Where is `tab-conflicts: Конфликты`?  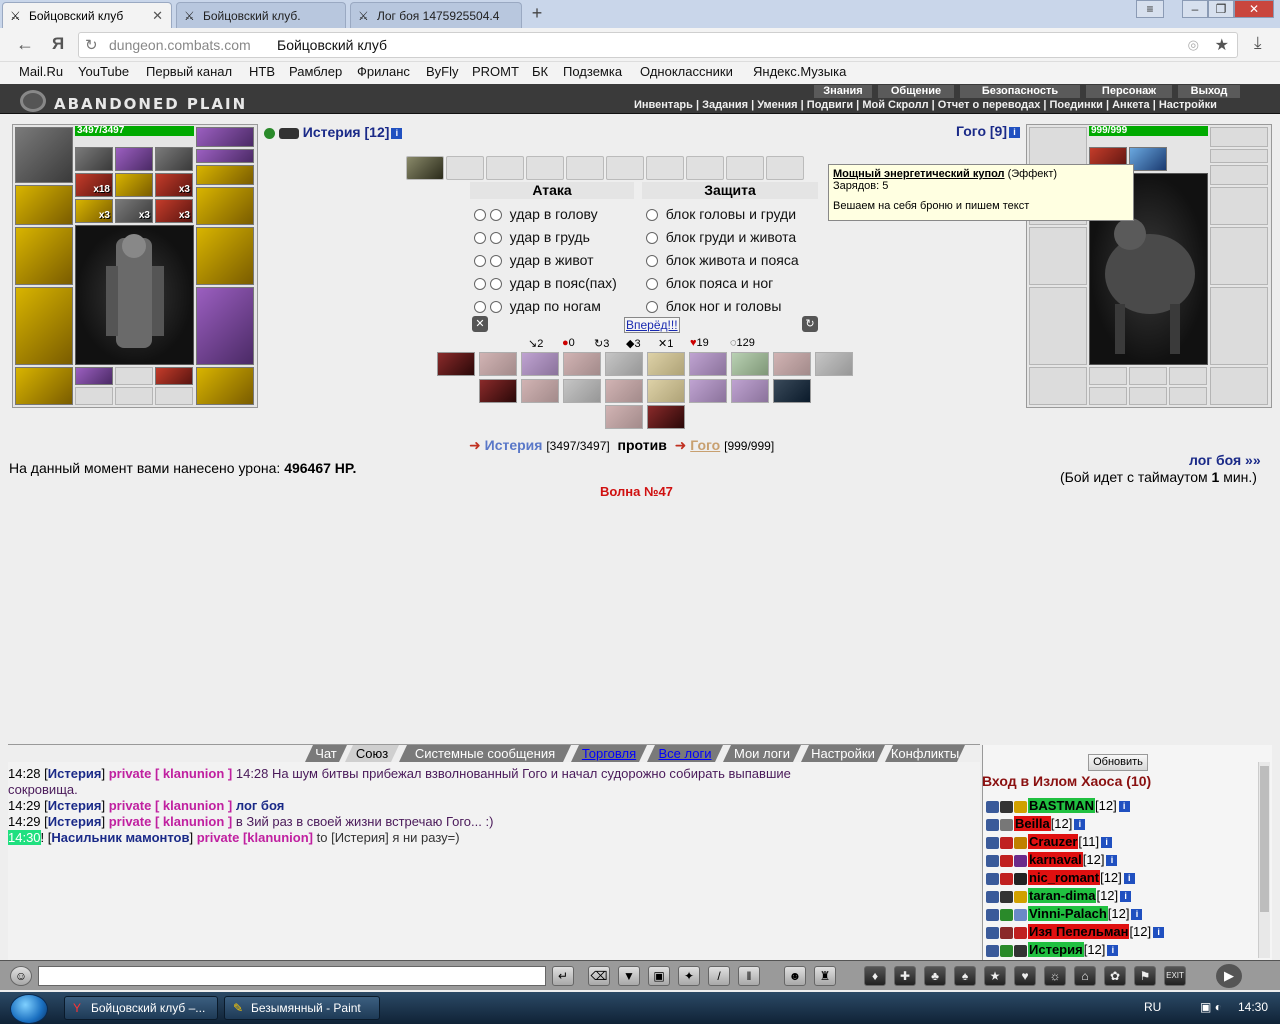 tab-conflicts: Конфликты is located at coordinates (925, 753).